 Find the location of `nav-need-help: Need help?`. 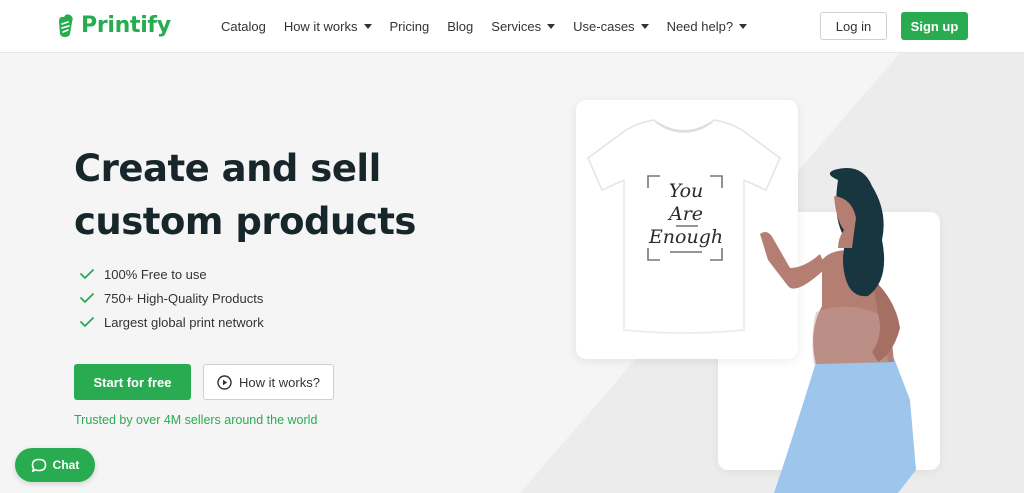

nav-need-help: Need help? is located at coordinates (707, 26).